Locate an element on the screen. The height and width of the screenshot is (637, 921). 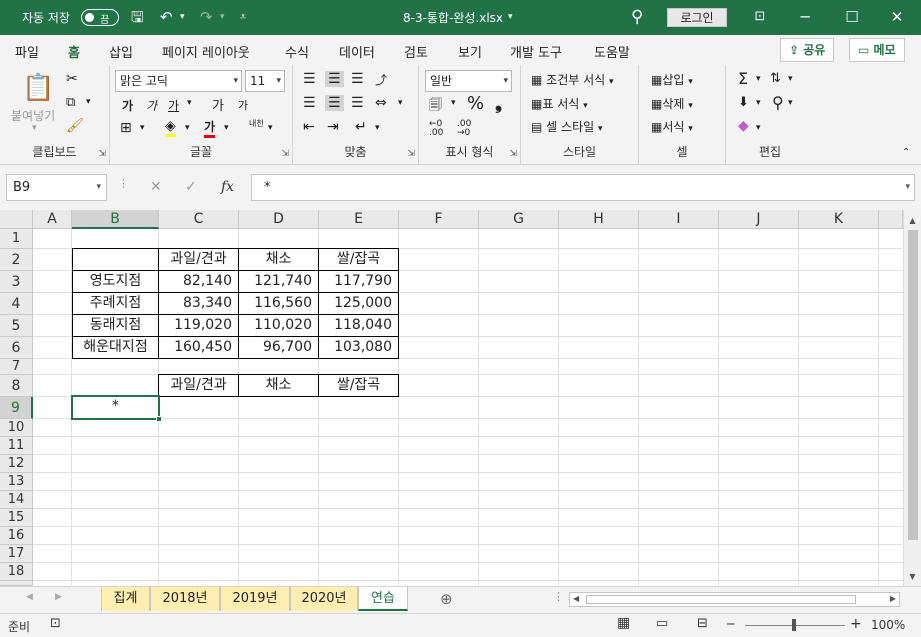
row-header: 13 is located at coordinates (16, 482).